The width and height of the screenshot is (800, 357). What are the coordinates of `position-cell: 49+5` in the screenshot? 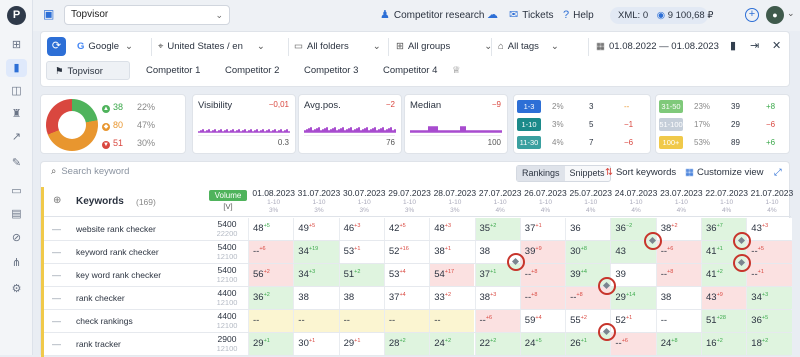 It's located at (316, 229).